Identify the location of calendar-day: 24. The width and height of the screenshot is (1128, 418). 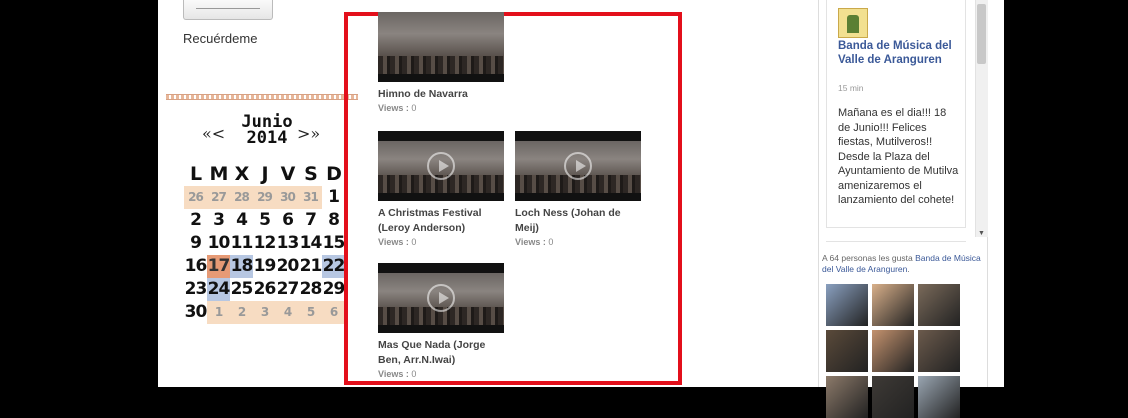
(218, 289).